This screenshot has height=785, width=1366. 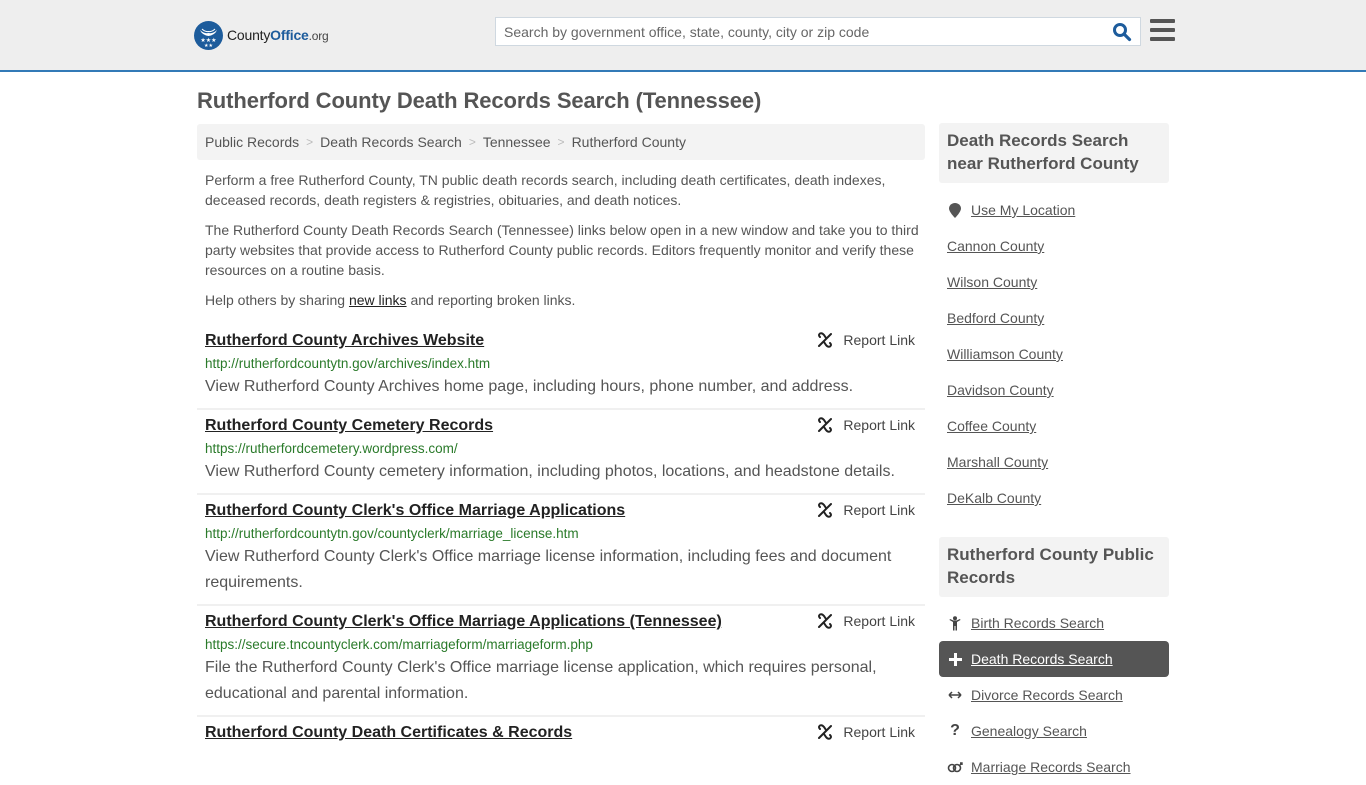 What do you see at coordinates (378, 300) in the screenshot?
I see `new-links-link: new links` at bounding box center [378, 300].